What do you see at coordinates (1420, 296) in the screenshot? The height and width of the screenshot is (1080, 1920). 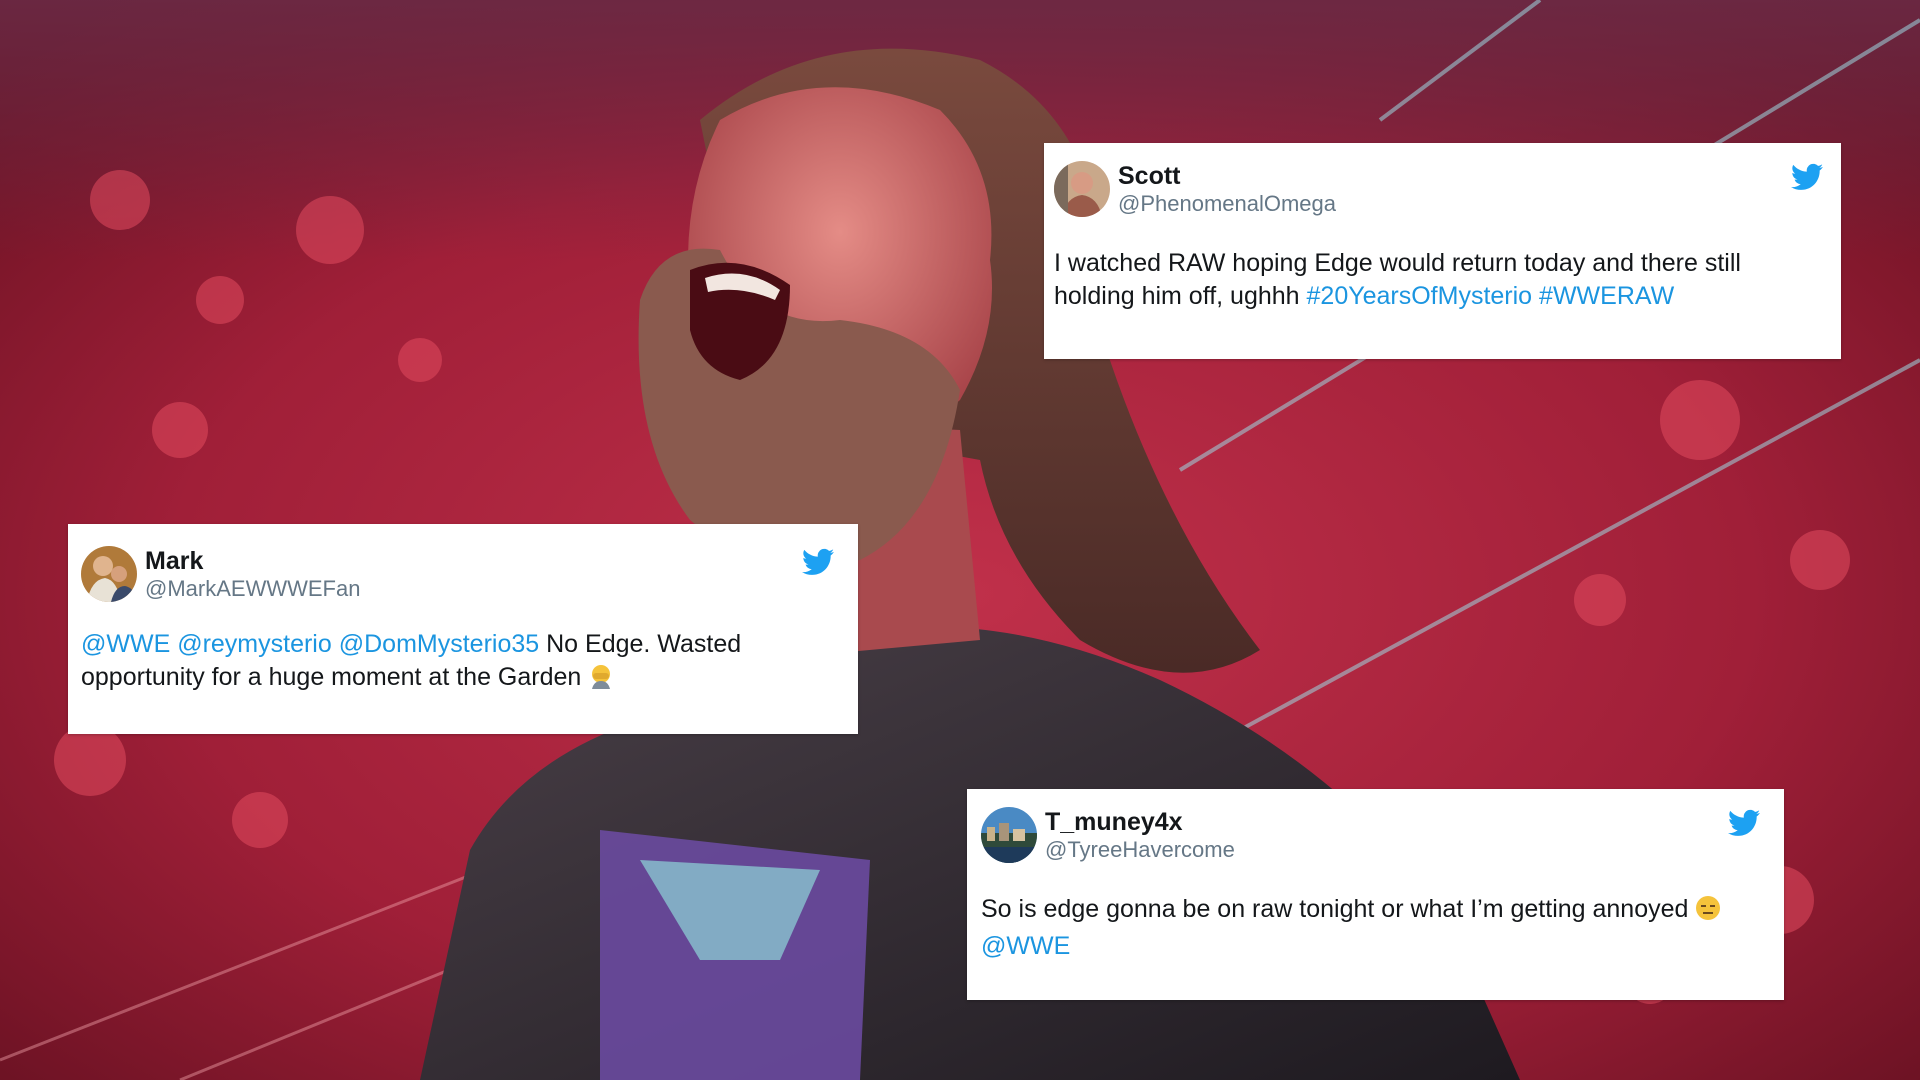 I see `hashtag-link: #20YearsOfMysterio` at bounding box center [1420, 296].